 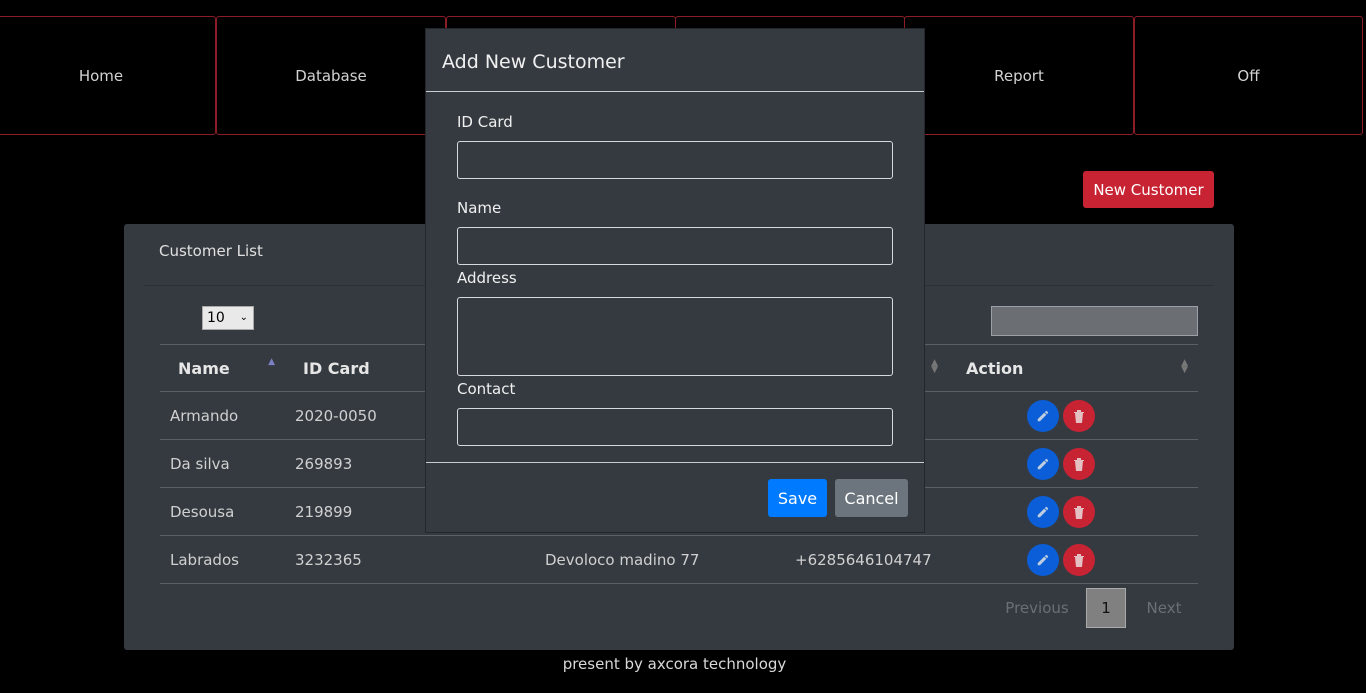 What do you see at coordinates (674, 664) in the screenshot?
I see `footer-text: present by axcora technology` at bounding box center [674, 664].